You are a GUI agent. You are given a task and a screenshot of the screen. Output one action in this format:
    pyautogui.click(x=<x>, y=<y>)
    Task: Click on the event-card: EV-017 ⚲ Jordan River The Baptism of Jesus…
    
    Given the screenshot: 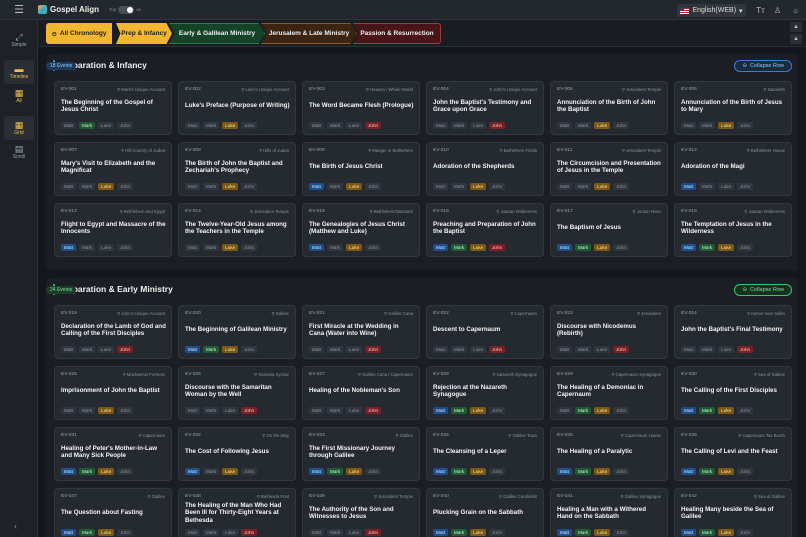 What is the action you would take?
    pyautogui.click(x=609, y=230)
    